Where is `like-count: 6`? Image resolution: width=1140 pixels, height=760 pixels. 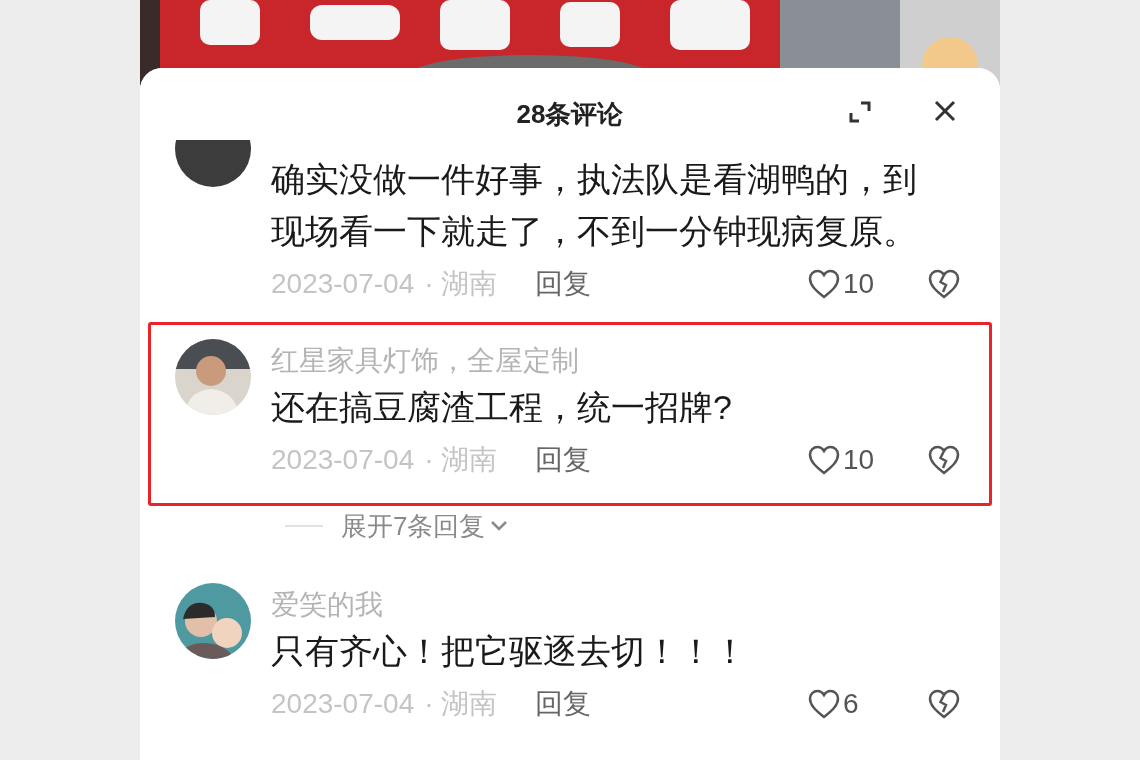
like-count: 6 is located at coordinates (851, 704).